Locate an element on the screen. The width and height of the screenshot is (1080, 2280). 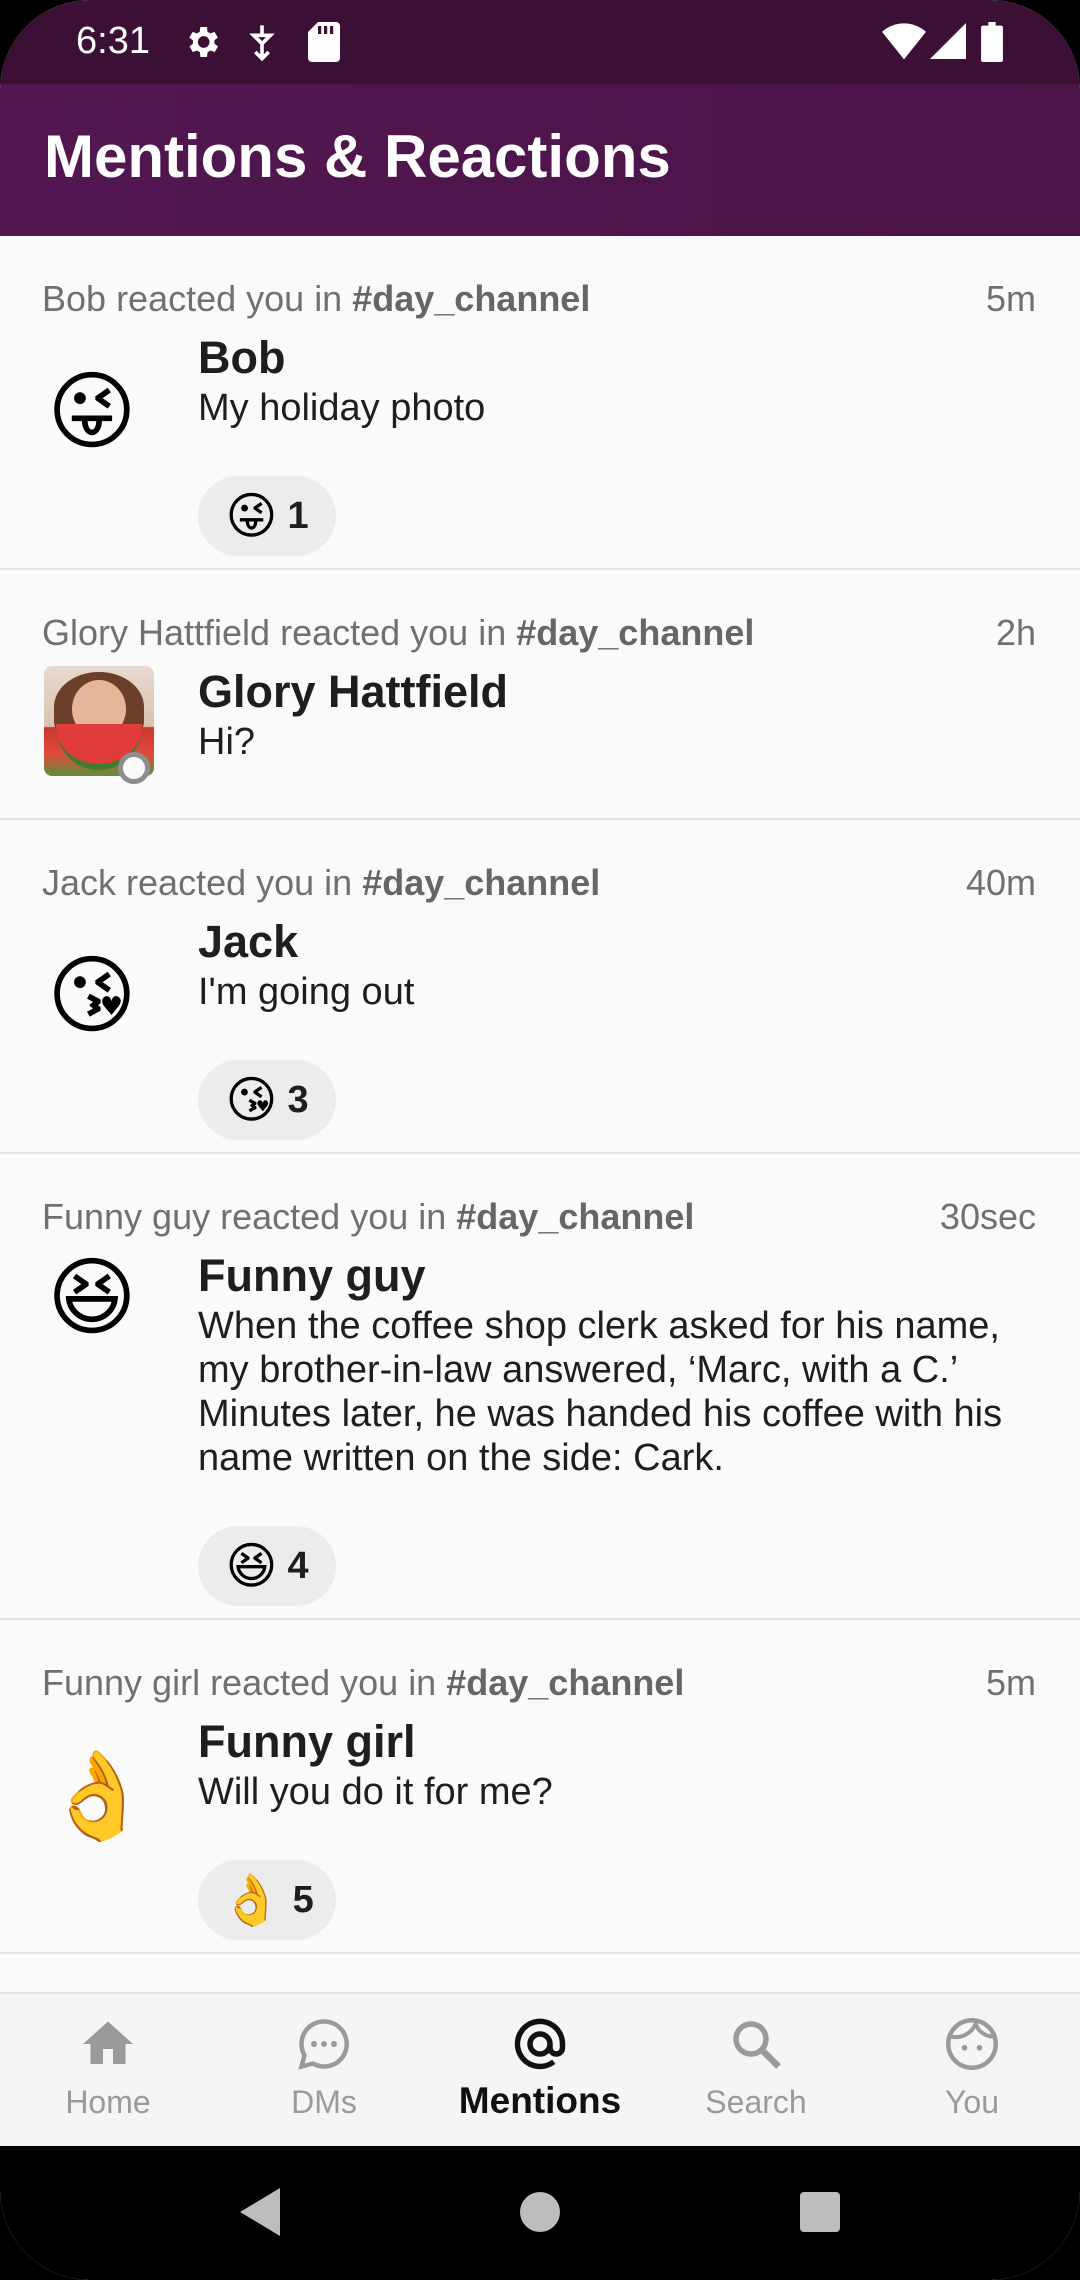
avatar: 😜 is located at coordinates (92, 412).